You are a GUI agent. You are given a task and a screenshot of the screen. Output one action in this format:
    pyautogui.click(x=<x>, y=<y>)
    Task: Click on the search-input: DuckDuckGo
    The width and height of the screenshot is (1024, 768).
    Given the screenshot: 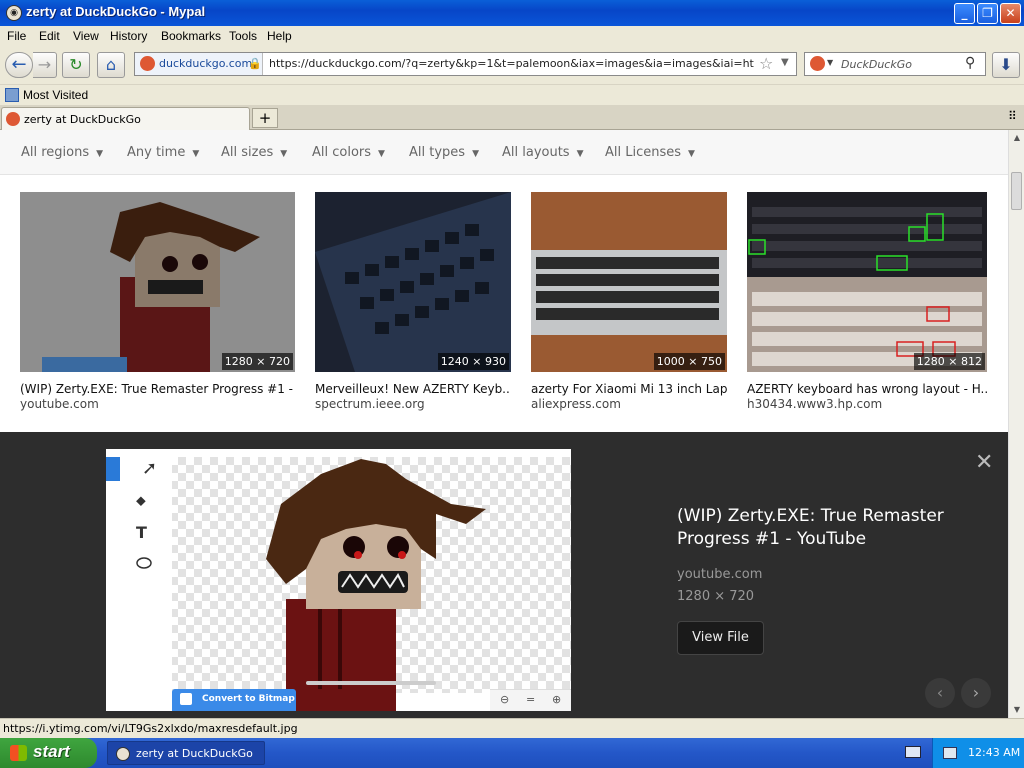 What is the action you would take?
    pyautogui.click(x=876, y=64)
    